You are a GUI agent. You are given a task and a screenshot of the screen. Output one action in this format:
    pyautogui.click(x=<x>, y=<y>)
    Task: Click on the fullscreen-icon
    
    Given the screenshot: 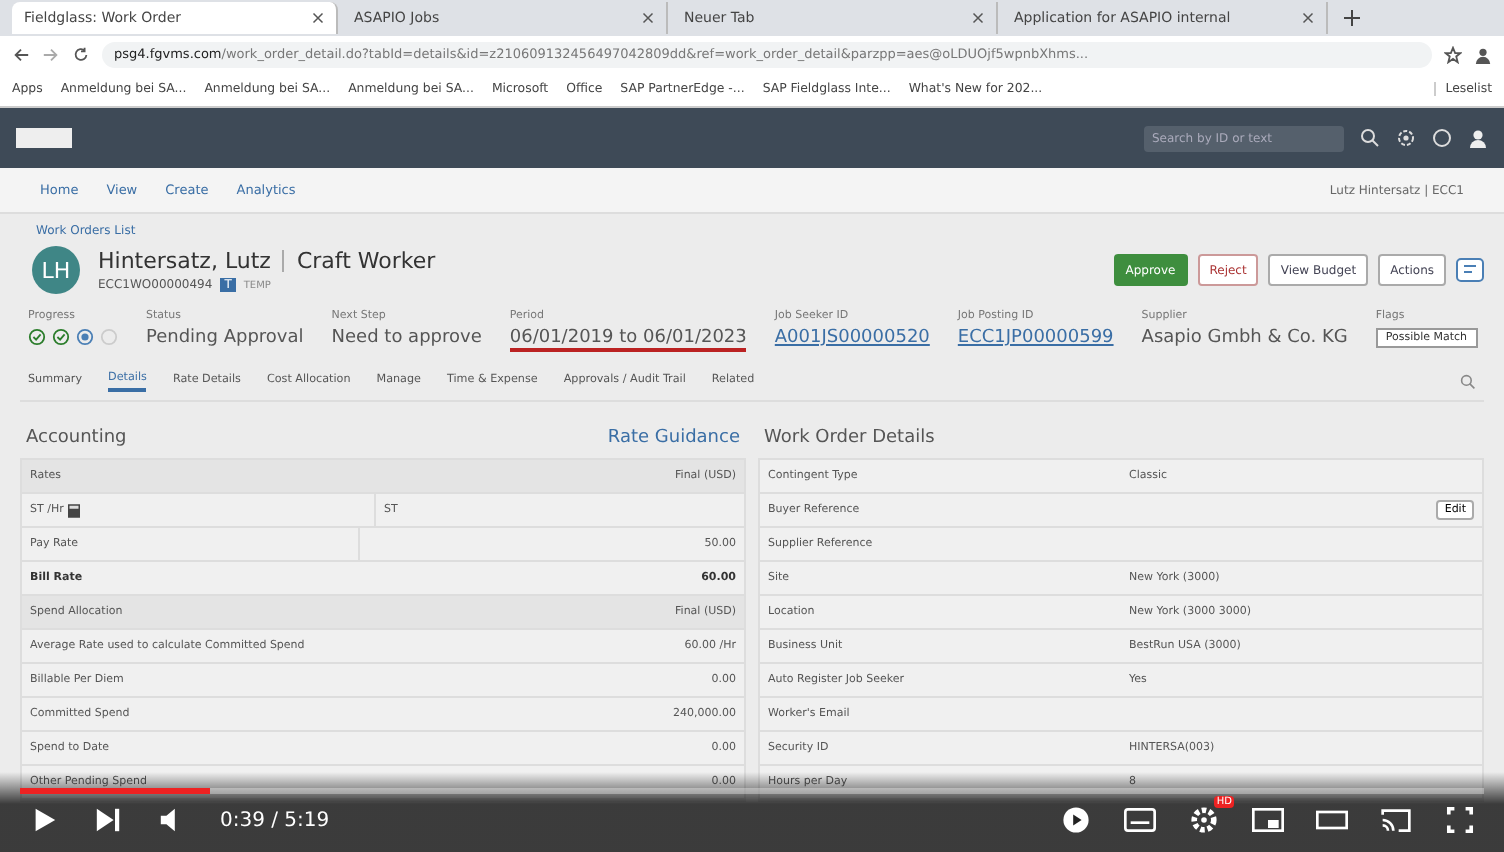 What is the action you would take?
    pyautogui.click(x=1460, y=820)
    